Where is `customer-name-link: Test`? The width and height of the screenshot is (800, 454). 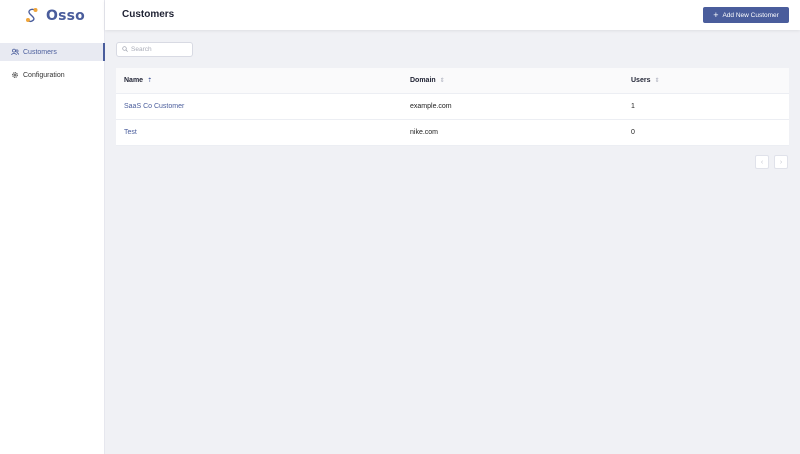 customer-name-link: Test is located at coordinates (130, 132).